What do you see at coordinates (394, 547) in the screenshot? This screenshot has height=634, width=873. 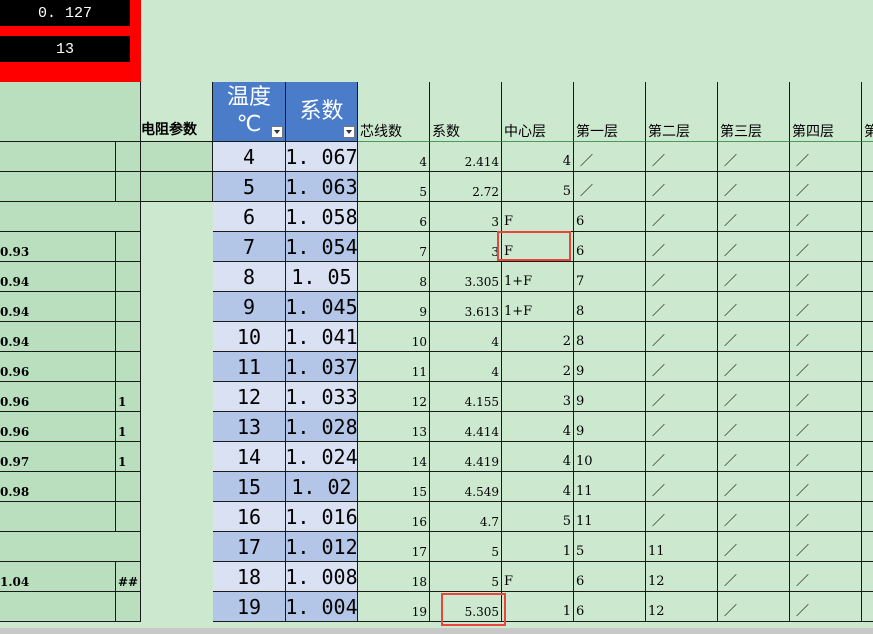 I see `row-core-count: 17` at bounding box center [394, 547].